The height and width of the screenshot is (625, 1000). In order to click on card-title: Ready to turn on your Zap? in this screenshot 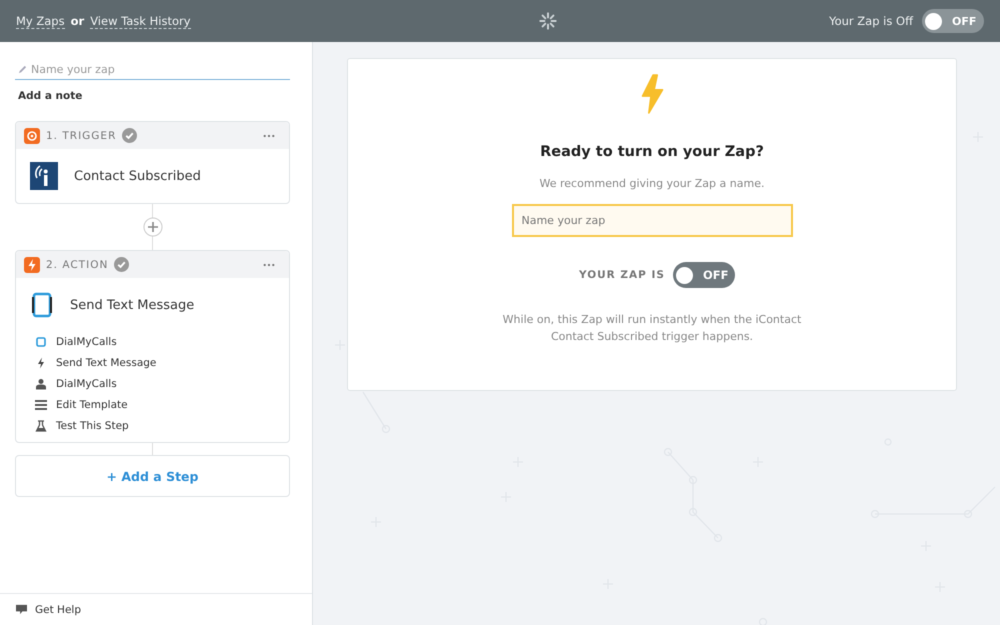, I will do `click(652, 152)`.